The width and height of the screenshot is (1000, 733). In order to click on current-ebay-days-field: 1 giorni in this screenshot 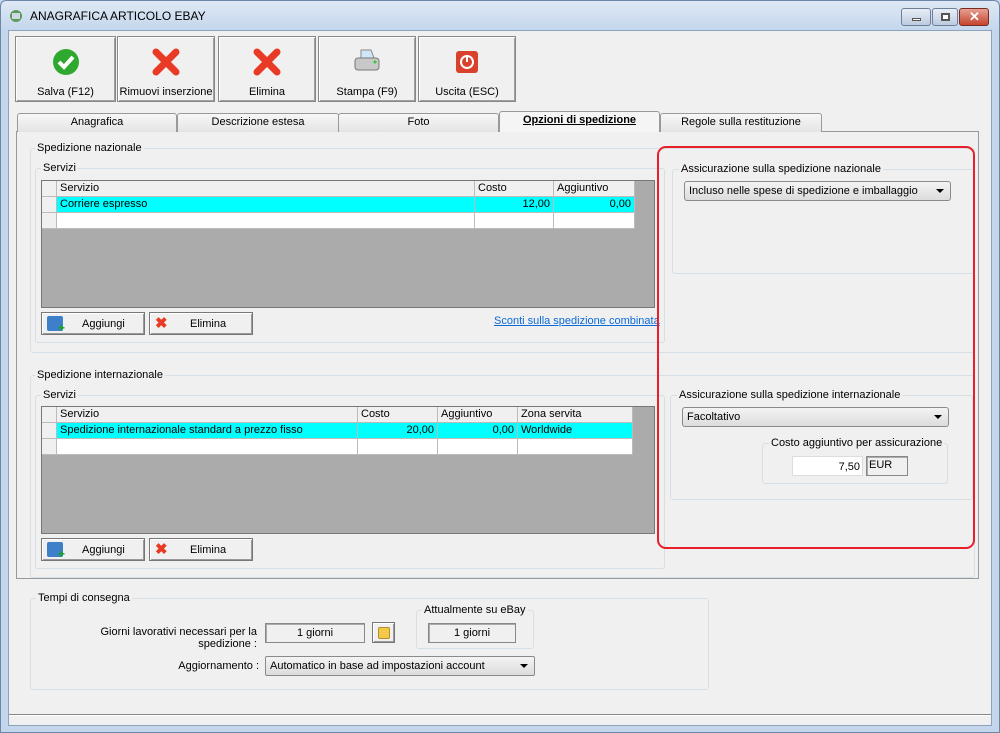, I will do `click(472, 633)`.